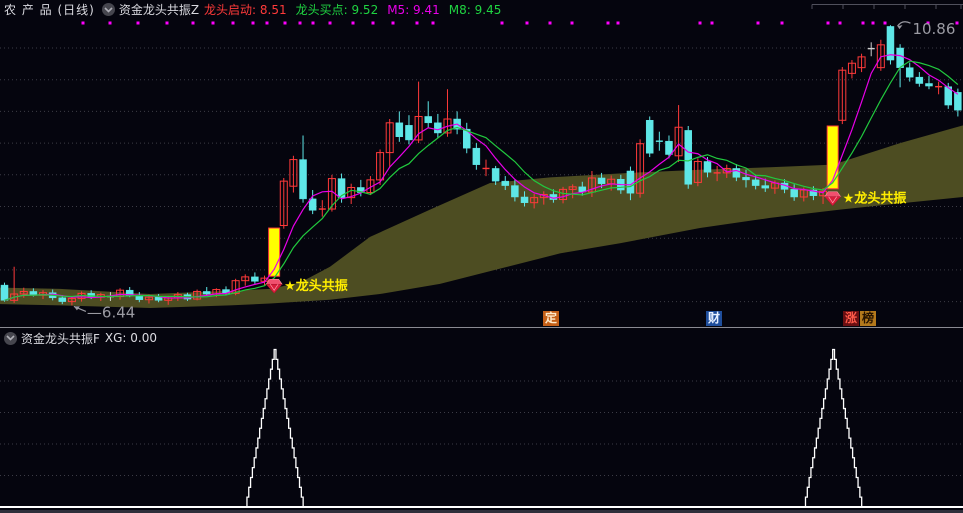  Describe the element at coordinates (520, 23) in the screenshot. I see `magenta-dot-markers` at that location.